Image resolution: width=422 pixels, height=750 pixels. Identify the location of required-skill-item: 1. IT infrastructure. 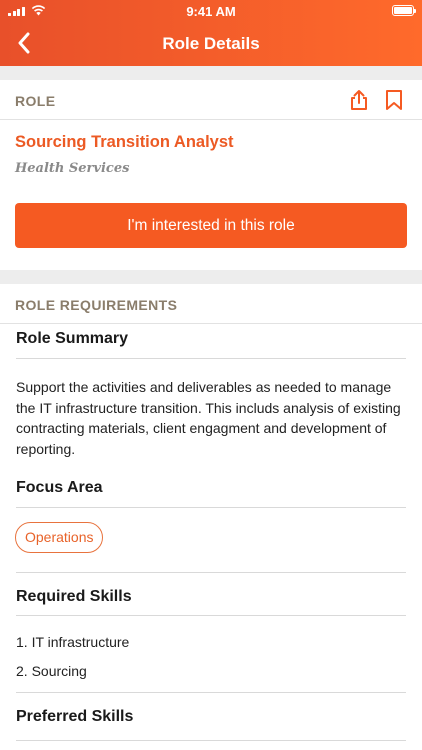
(73, 642).